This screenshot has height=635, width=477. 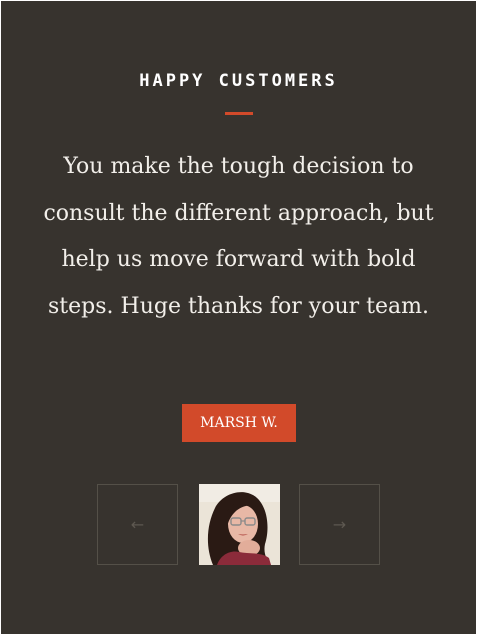 I want to click on arrow-right-icon: →, so click(x=339, y=524).